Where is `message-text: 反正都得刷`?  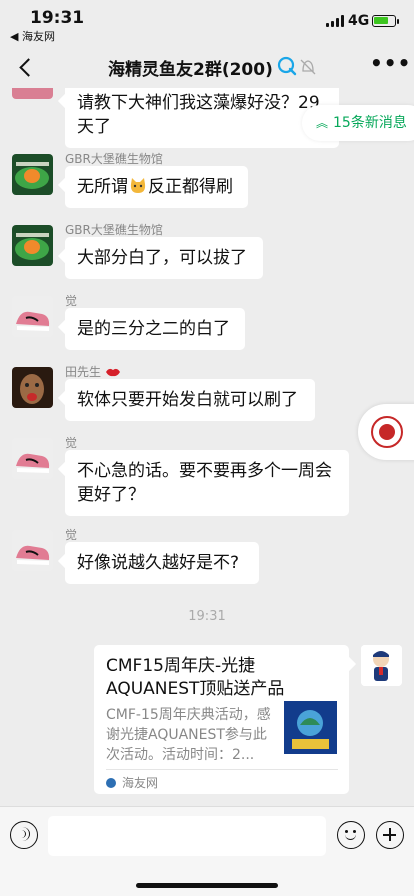
message-text: 反正都得刷 is located at coordinates (190, 187).